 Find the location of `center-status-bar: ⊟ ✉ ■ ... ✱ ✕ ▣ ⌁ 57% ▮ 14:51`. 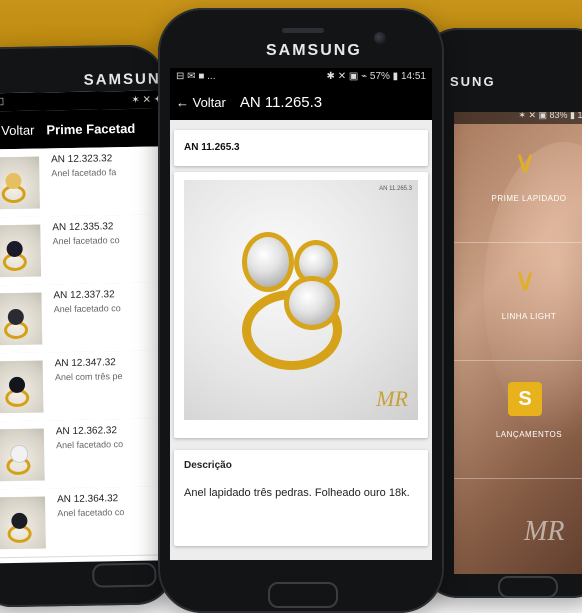

center-status-bar: ⊟ ✉ ■ ... ✱ ✕ ▣ ⌁ 57% ▮ 14:51 is located at coordinates (301, 76).